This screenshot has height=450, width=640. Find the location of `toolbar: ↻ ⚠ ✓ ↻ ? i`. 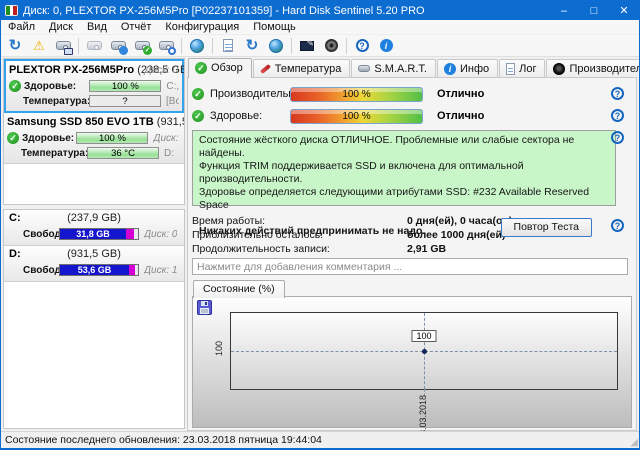

toolbar: ↻ ⚠ ✓ ↻ ? i is located at coordinates (320, 46).